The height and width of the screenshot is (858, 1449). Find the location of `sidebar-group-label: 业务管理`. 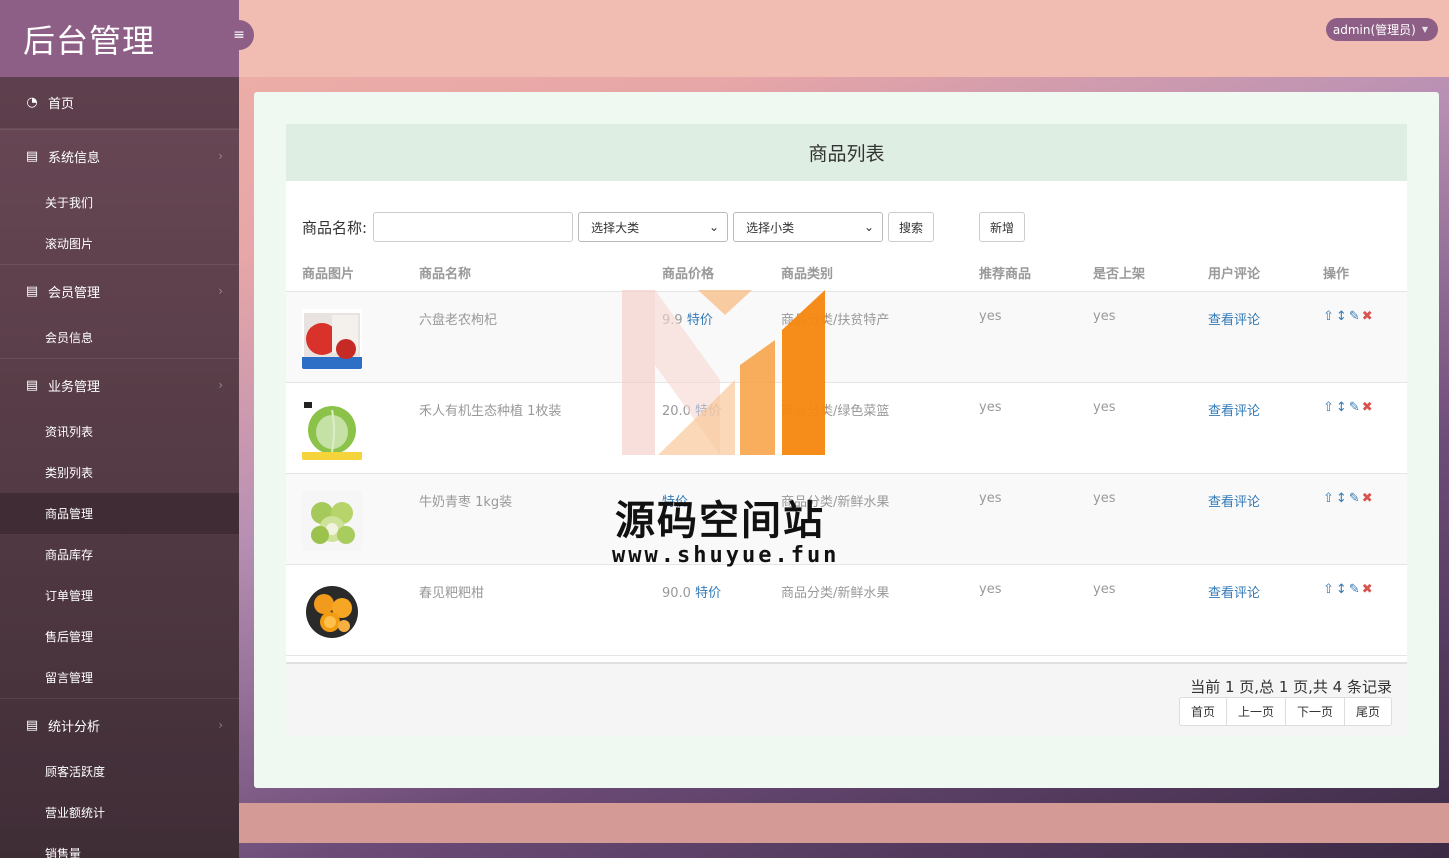

sidebar-group-label: 业务管理 is located at coordinates (74, 387).